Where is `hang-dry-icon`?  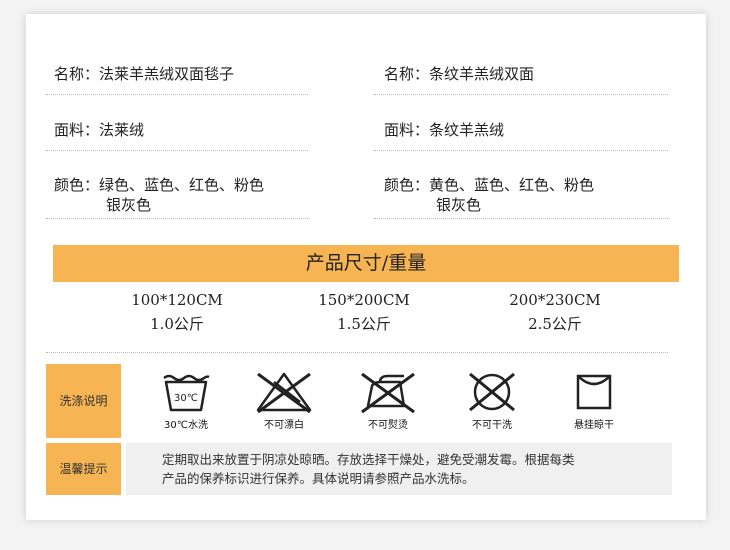 hang-dry-icon is located at coordinates (594, 392).